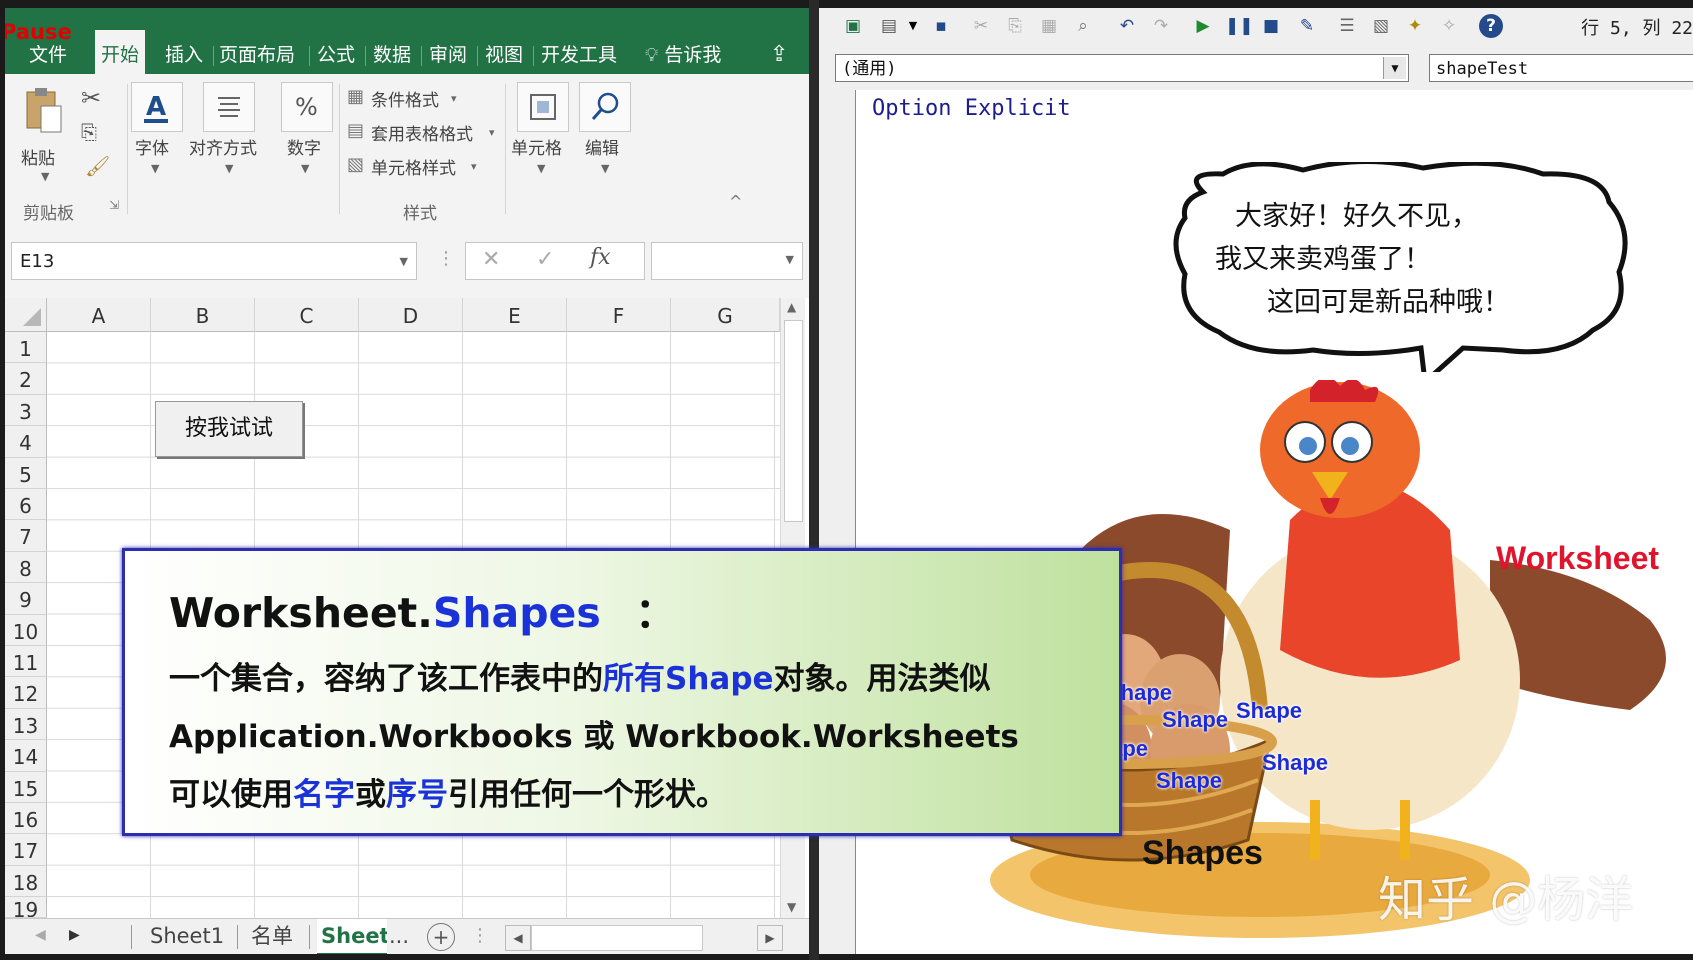 This screenshot has height=960, width=1693. What do you see at coordinates (26, 567) in the screenshot?
I see `row-header: 8` at bounding box center [26, 567].